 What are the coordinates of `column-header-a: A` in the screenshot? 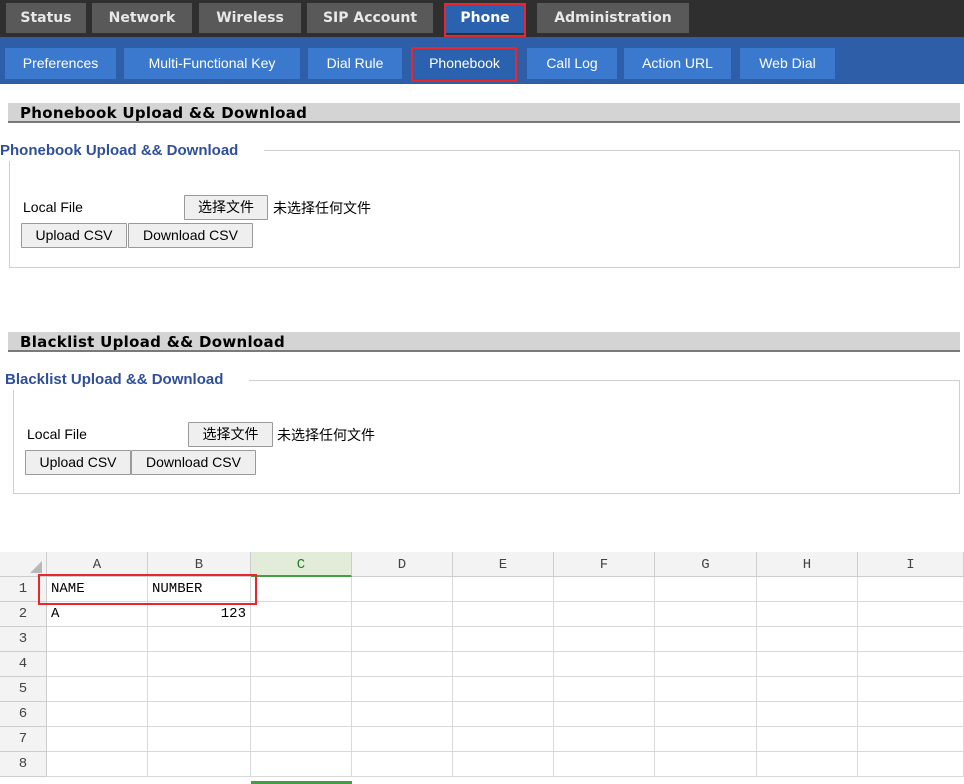 It's located at (97, 564).